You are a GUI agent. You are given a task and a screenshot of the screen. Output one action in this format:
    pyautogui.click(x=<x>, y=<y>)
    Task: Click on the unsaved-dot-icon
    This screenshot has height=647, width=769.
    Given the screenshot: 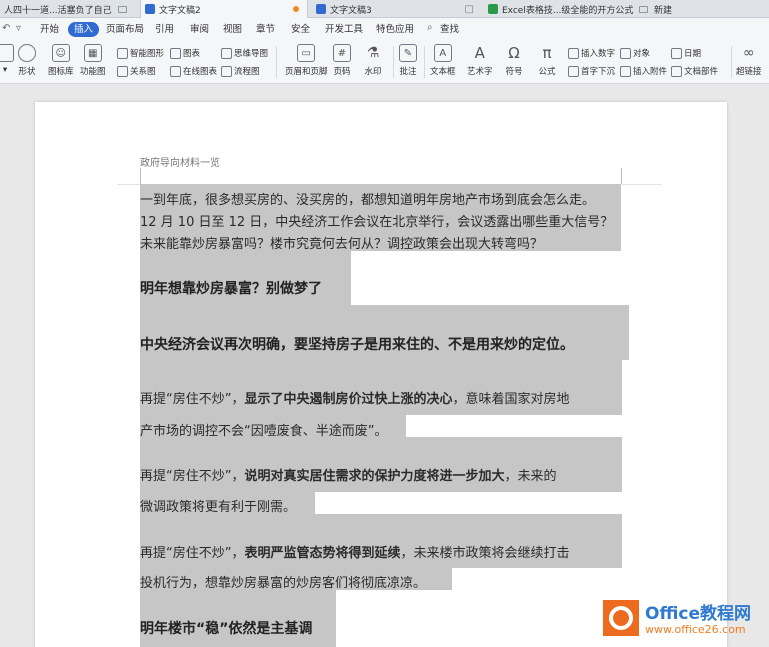 What is the action you would take?
    pyautogui.click(x=296, y=9)
    